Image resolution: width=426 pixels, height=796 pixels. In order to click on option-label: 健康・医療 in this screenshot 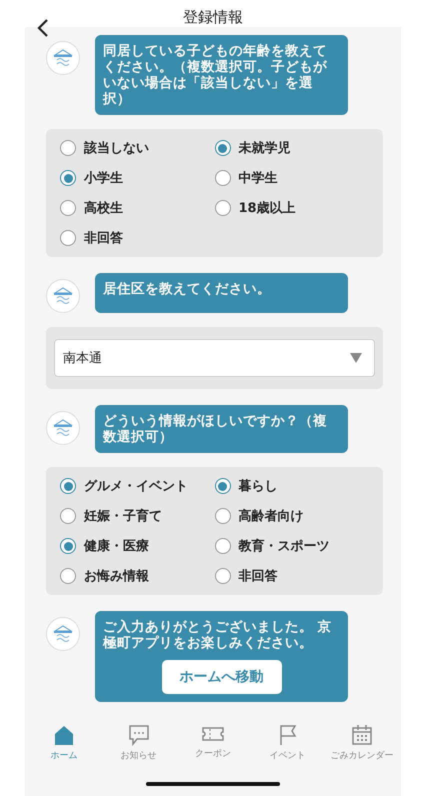, I will do `click(116, 546)`.